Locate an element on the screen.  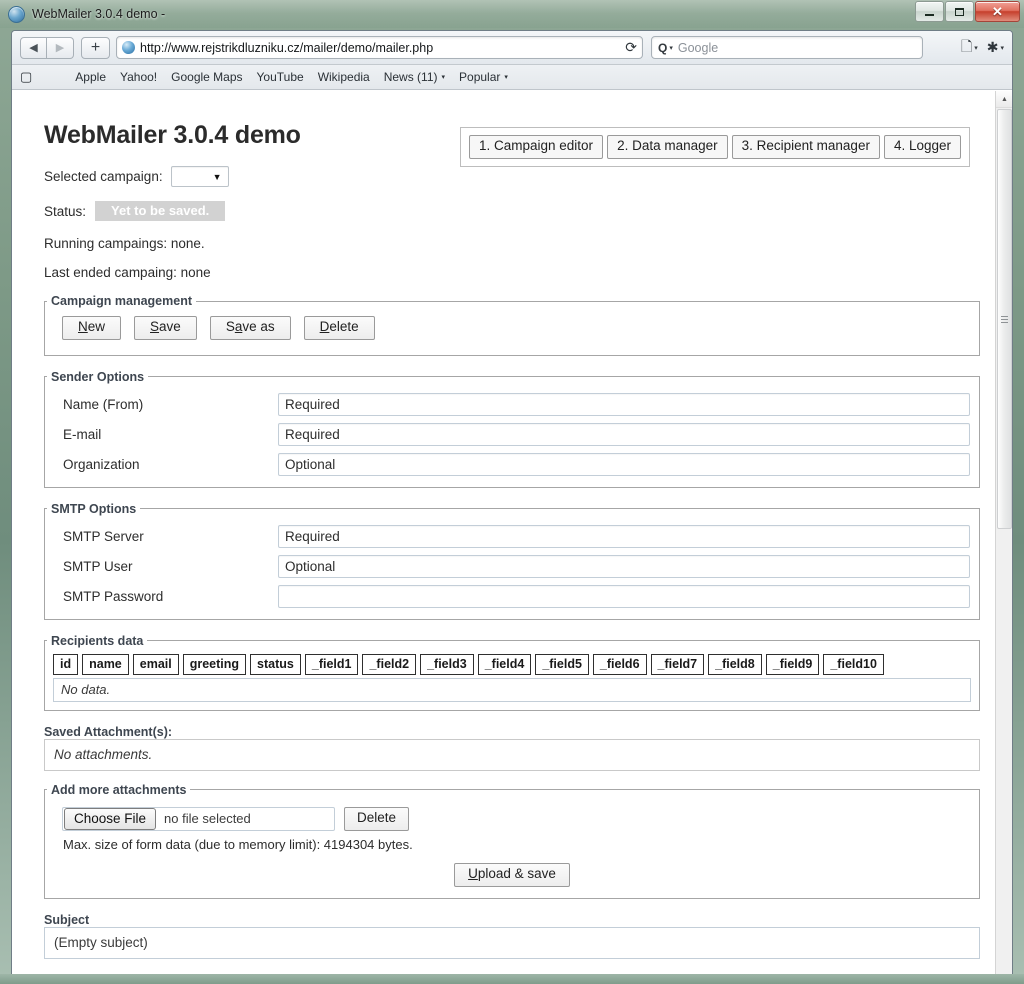
column-header-email: email is located at coordinates (155, 664).